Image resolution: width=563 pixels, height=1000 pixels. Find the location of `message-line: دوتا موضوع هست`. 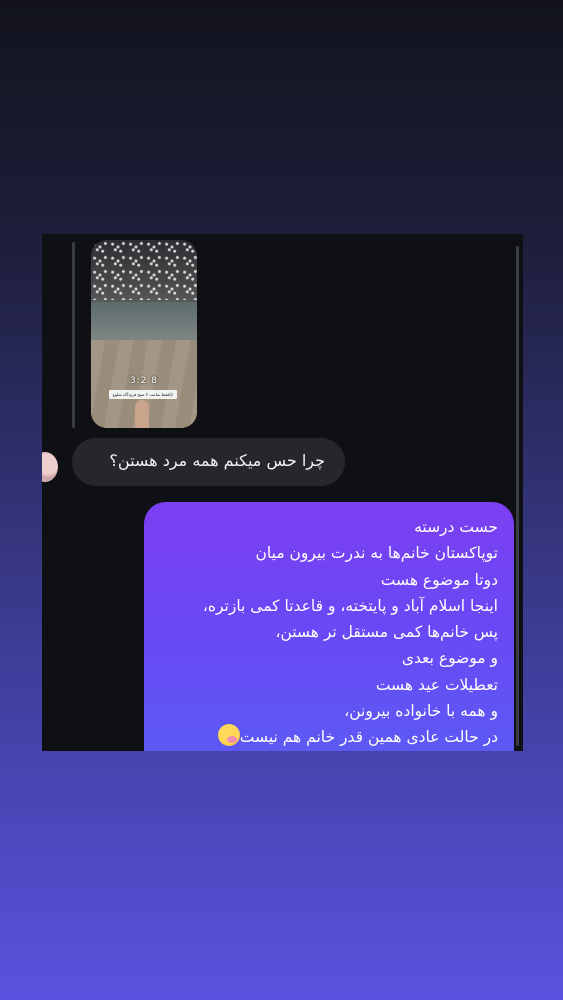

message-line: دوتا موضوع هست is located at coordinates (439, 579).